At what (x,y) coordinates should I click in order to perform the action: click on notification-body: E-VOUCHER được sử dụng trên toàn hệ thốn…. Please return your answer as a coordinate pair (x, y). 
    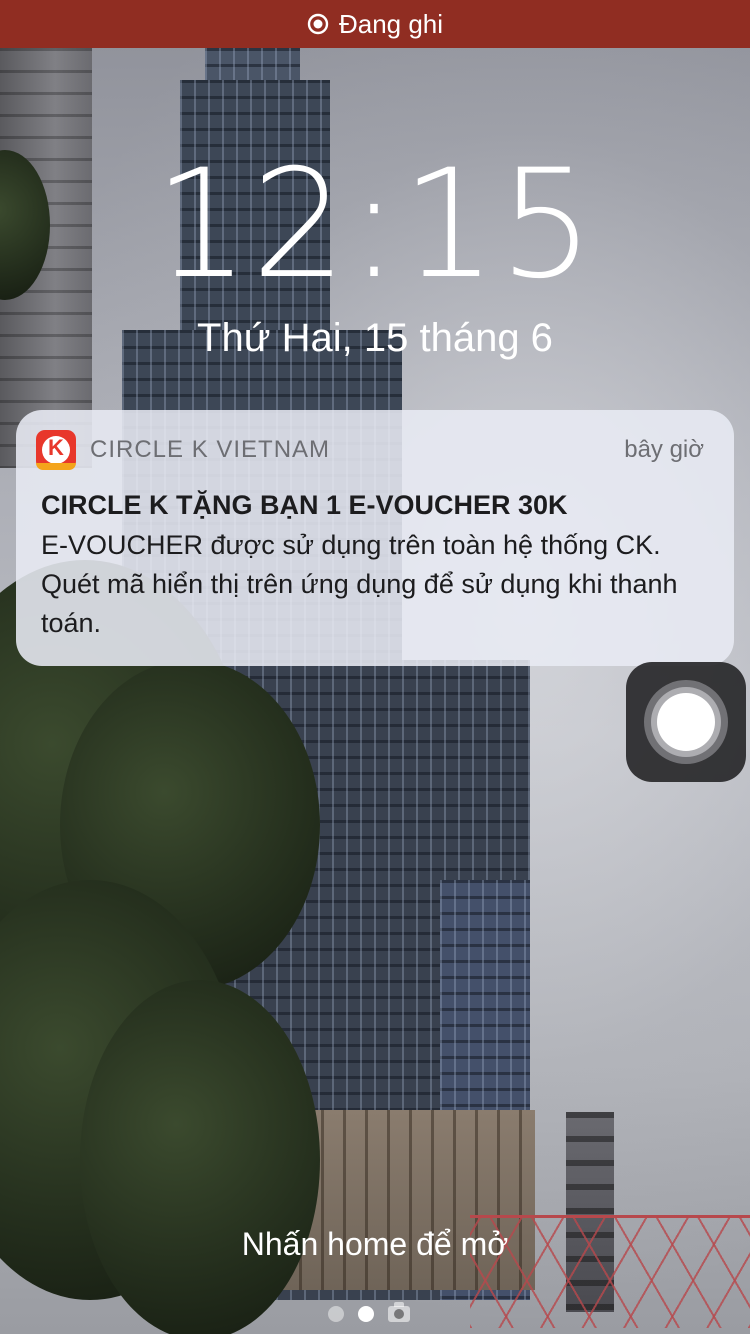
    Looking at the image, I should click on (359, 584).